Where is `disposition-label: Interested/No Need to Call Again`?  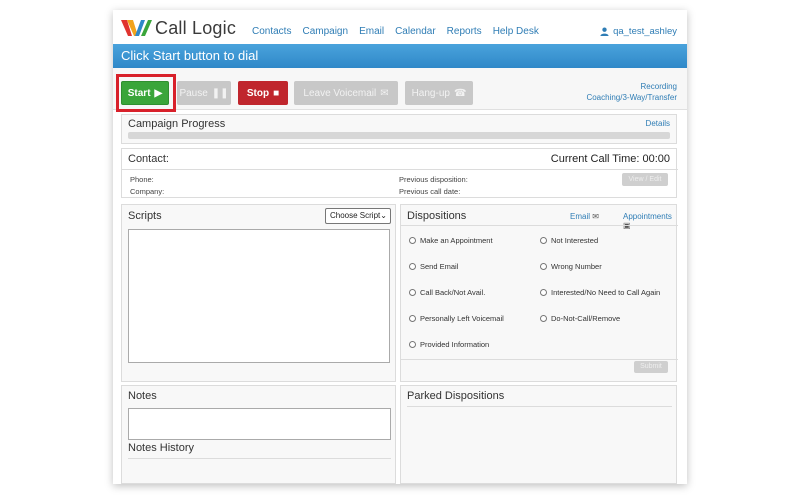
disposition-label: Interested/No Need to Call Again is located at coordinates (606, 292).